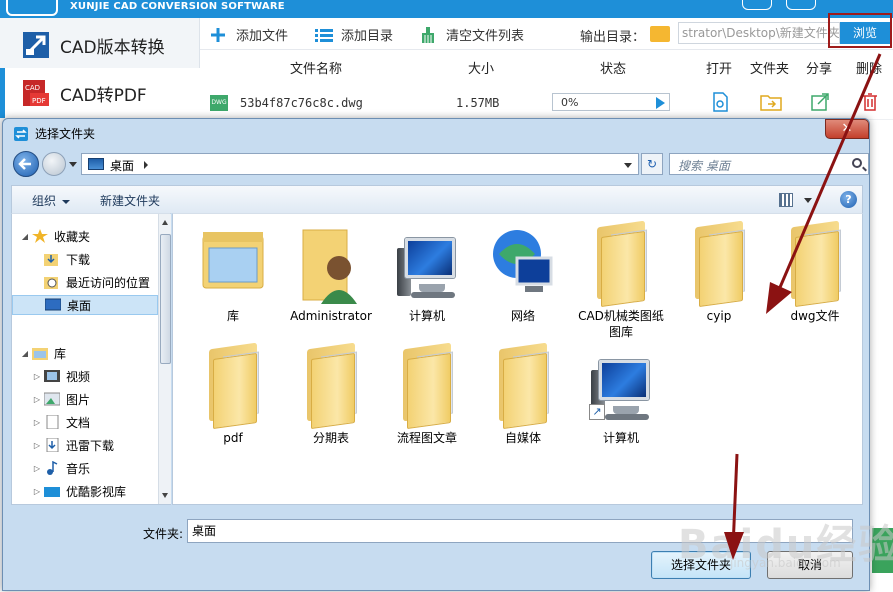  What do you see at coordinates (759, 33) in the screenshot?
I see `output-path-field: strator\Desktop\新建文件夹` at bounding box center [759, 33].